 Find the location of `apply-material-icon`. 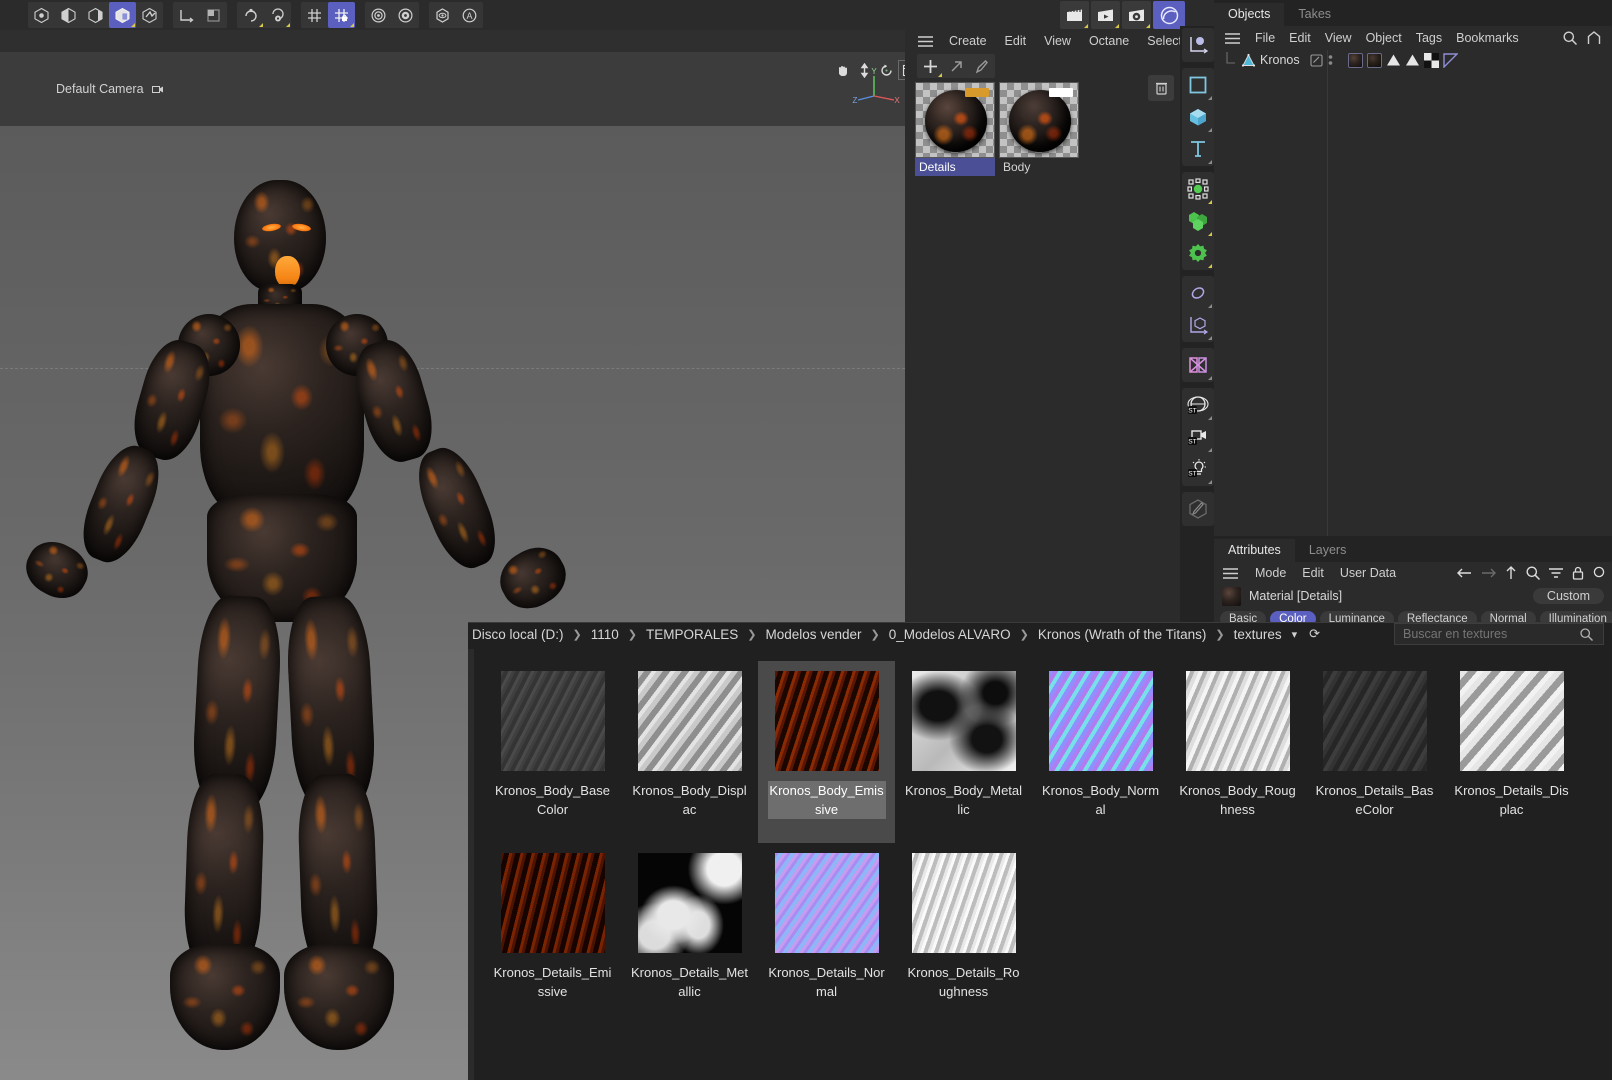

apply-material-icon is located at coordinates (956, 66).